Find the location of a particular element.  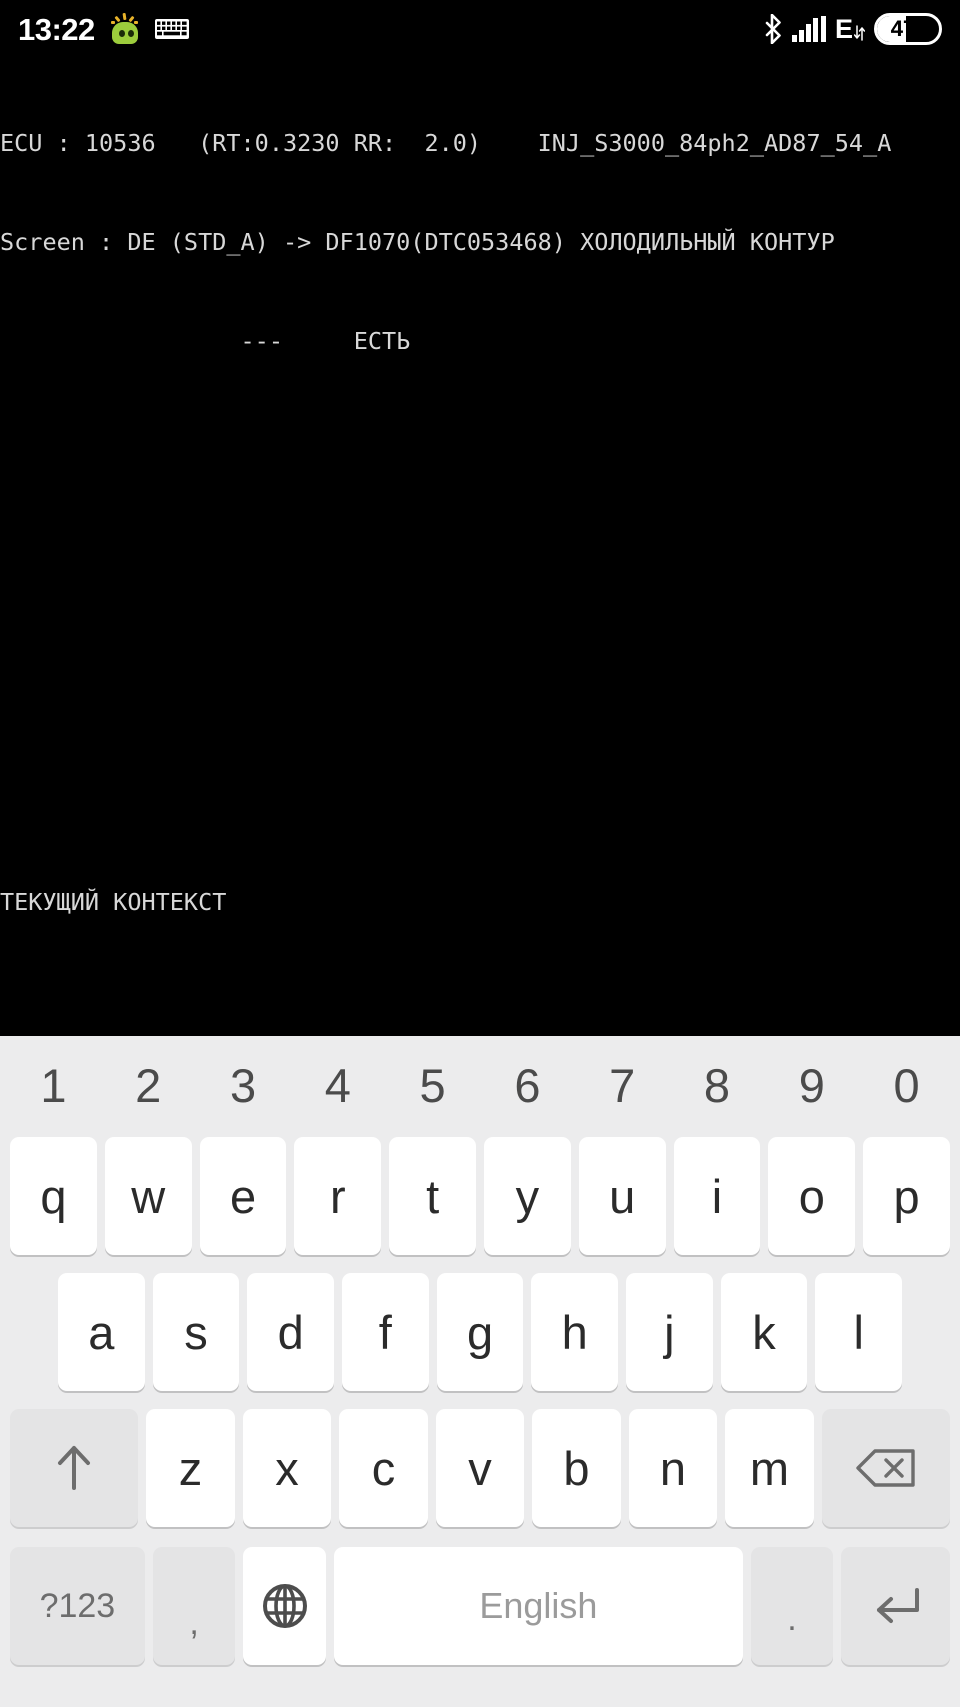

key-n: n is located at coordinates (673, 1468).